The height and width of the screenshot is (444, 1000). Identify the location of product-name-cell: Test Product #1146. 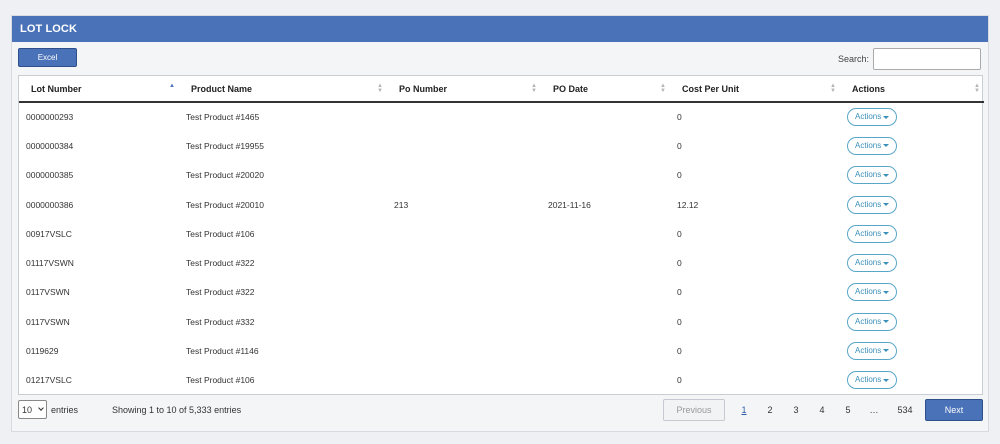
(222, 351).